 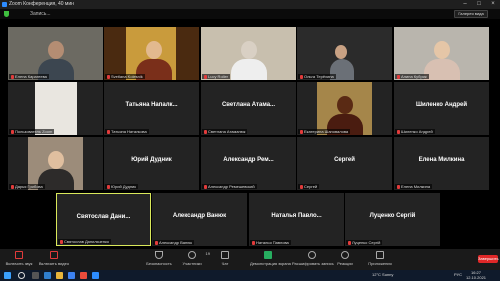 I want to click on people-icon, so click(x=192, y=255).